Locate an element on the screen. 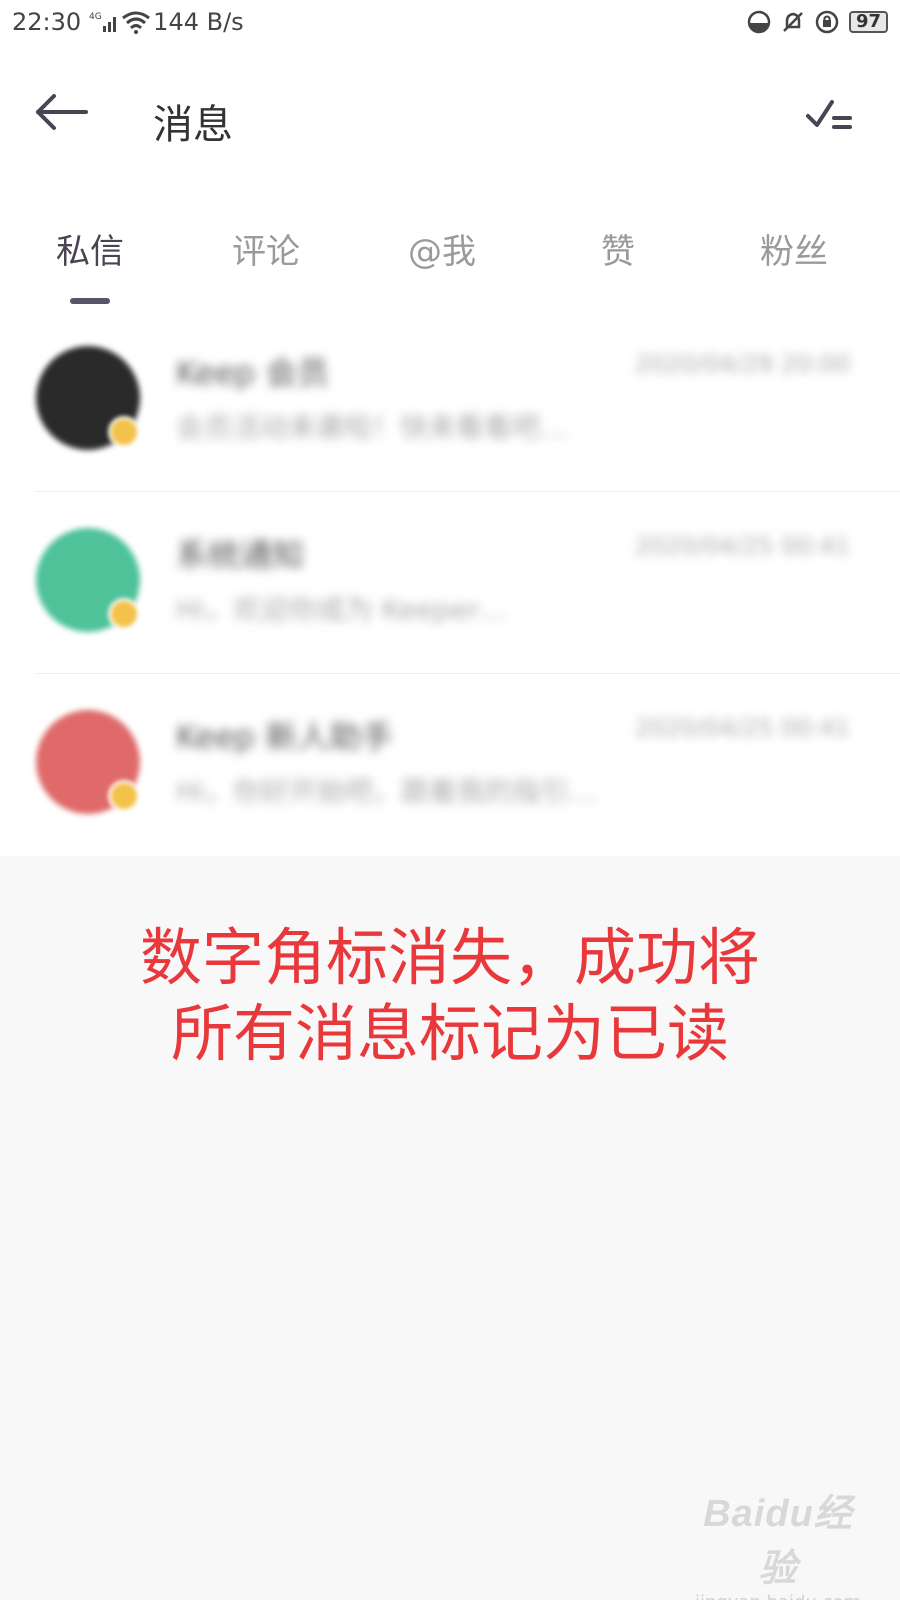 Image resolution: width=900 pixels, height=1600 pixels. tab-private-messages: 私信 is located at coordinates (90, 248).